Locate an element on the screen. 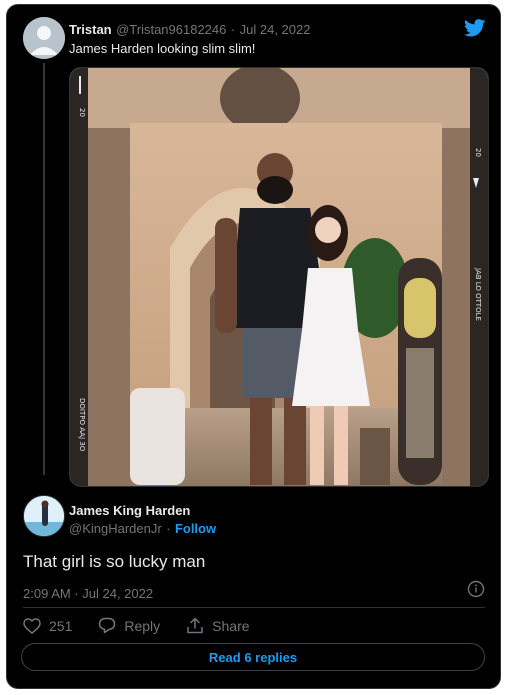  action-bar: 251 Reply Share is located at coordinates (149, 625).